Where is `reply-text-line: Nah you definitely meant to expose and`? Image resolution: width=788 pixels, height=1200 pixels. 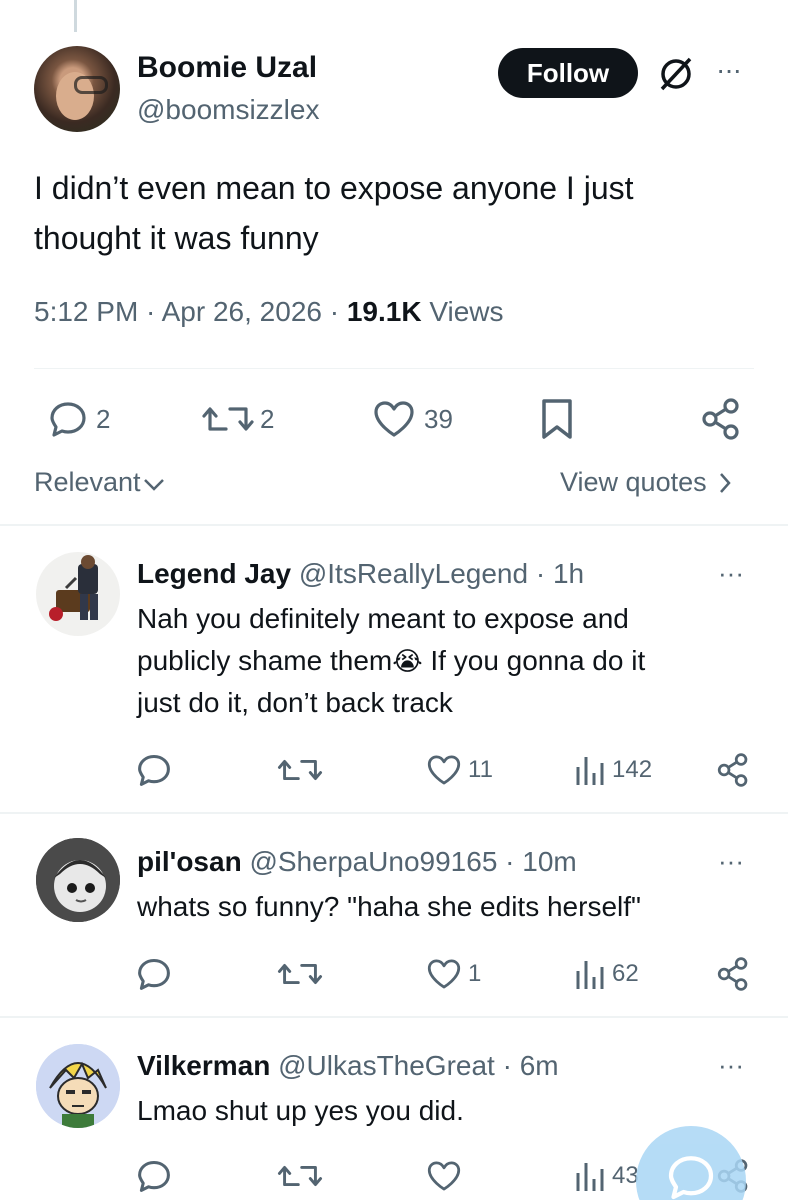
reply-text-line: Nah you definitely meant to expose and is located at coordinates (383, 618).